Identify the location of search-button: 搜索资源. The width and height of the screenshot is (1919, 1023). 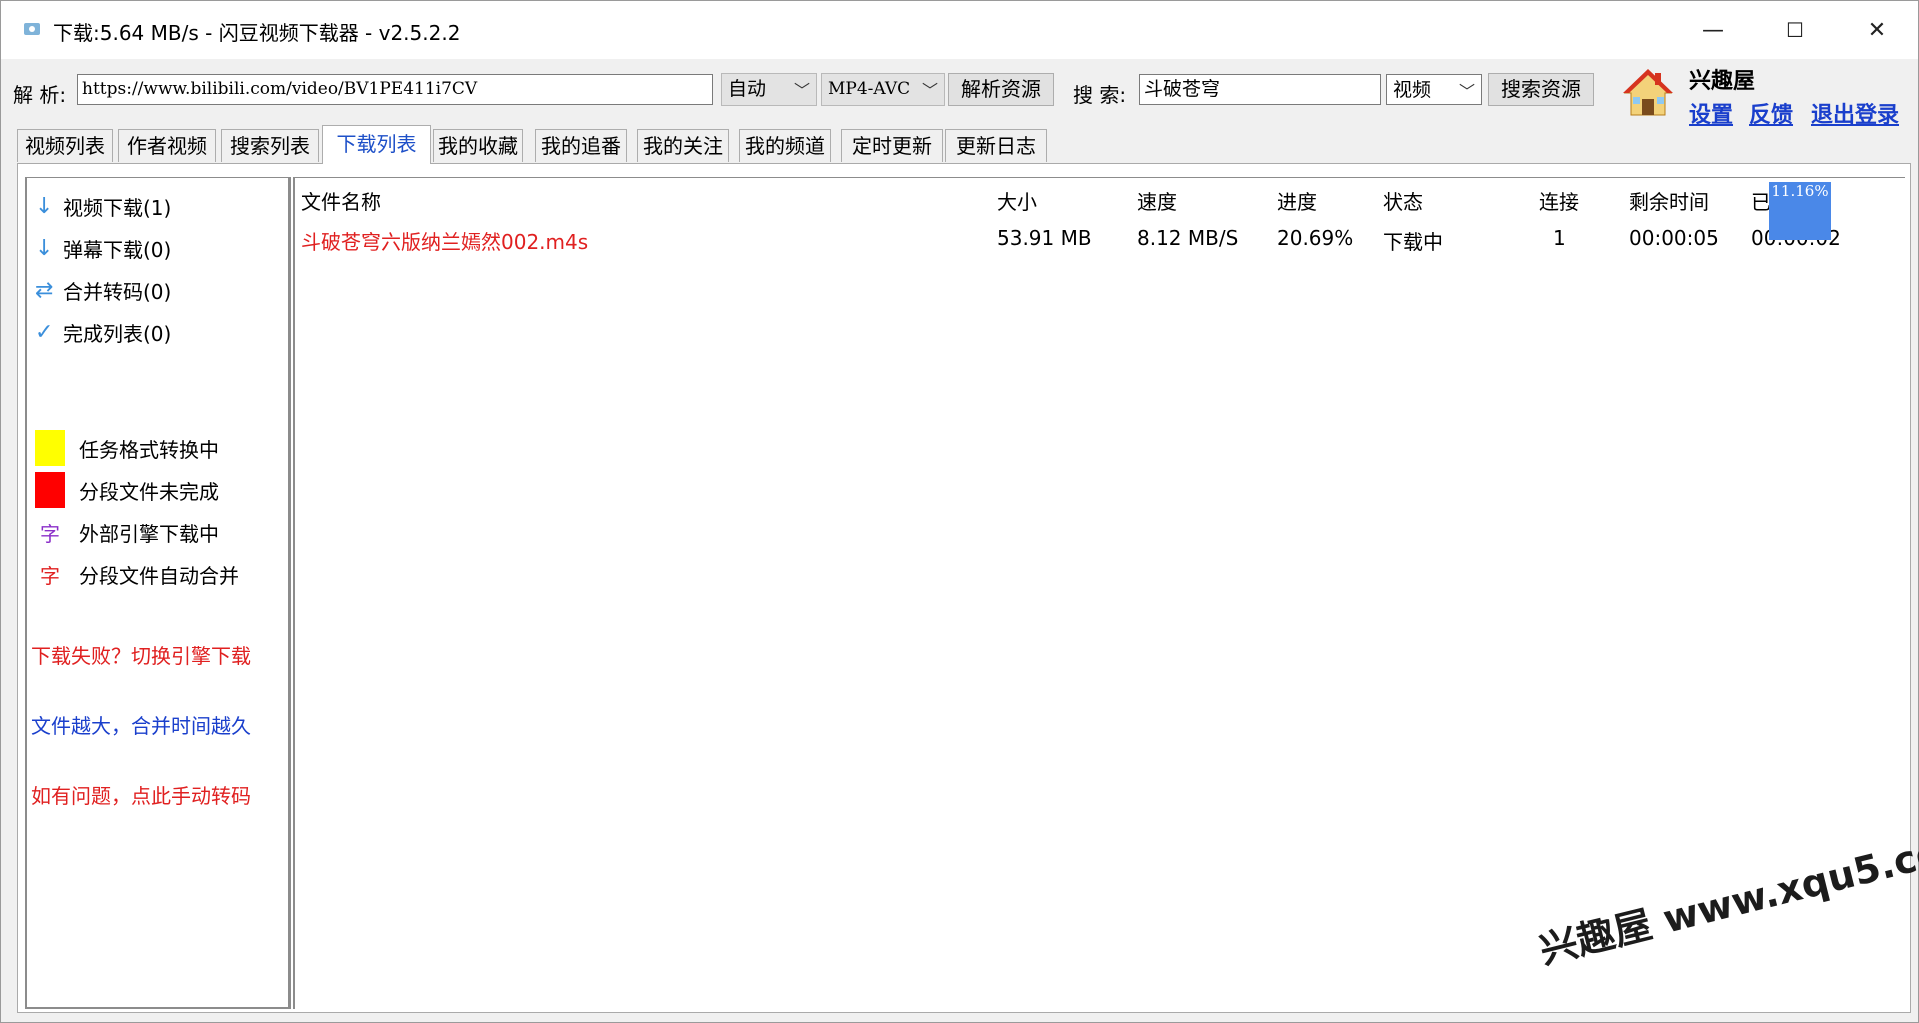
(1541, 89).